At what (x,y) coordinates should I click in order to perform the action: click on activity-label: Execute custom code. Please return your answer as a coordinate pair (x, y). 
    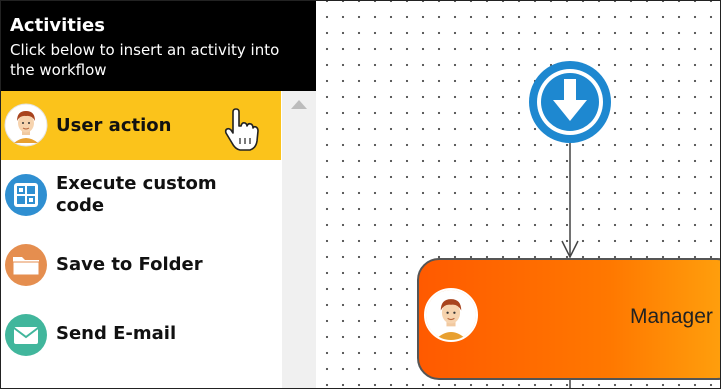
    Looking at the image, I should click on (136, 194).